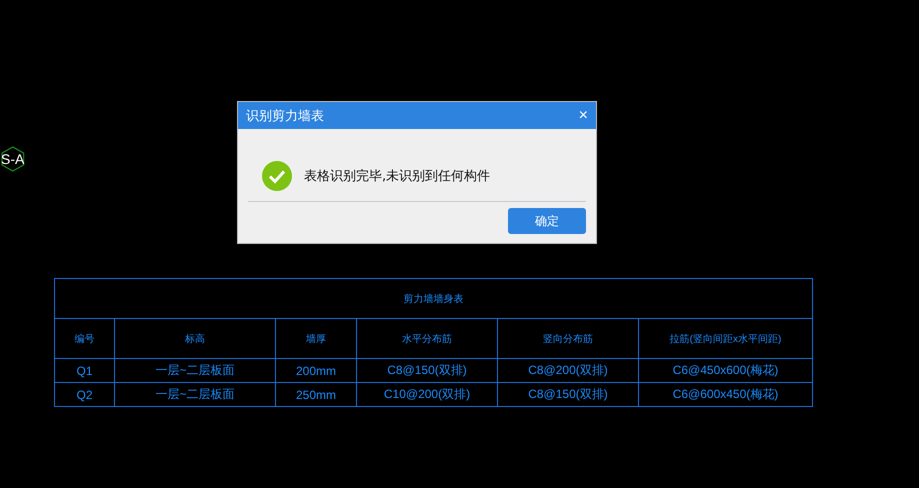 The image size is (919, 488). Describe the element at coordinates (568, 338) in the screenshot. I see `column-header: 竖向分布筋` at that location.